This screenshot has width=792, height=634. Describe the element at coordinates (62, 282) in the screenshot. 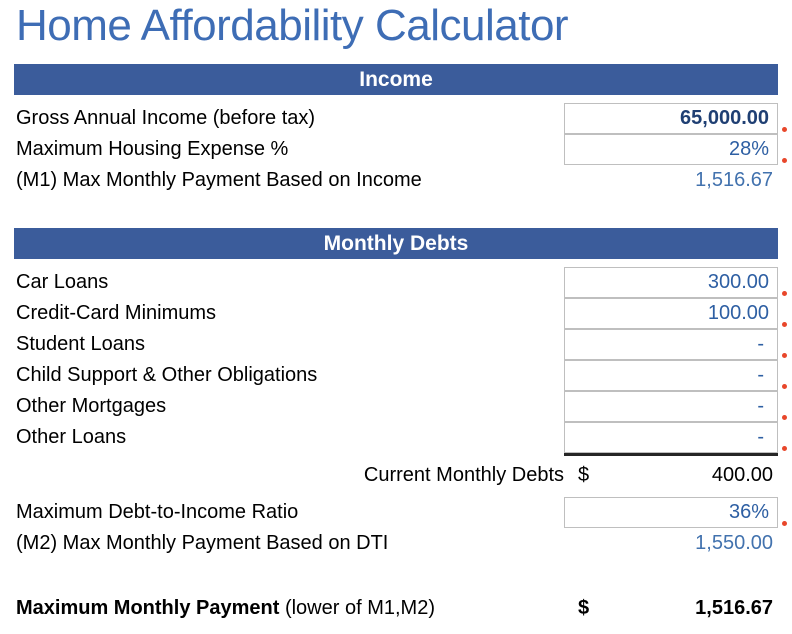

I see `row-label-car-loans: Car Loans` at that location.